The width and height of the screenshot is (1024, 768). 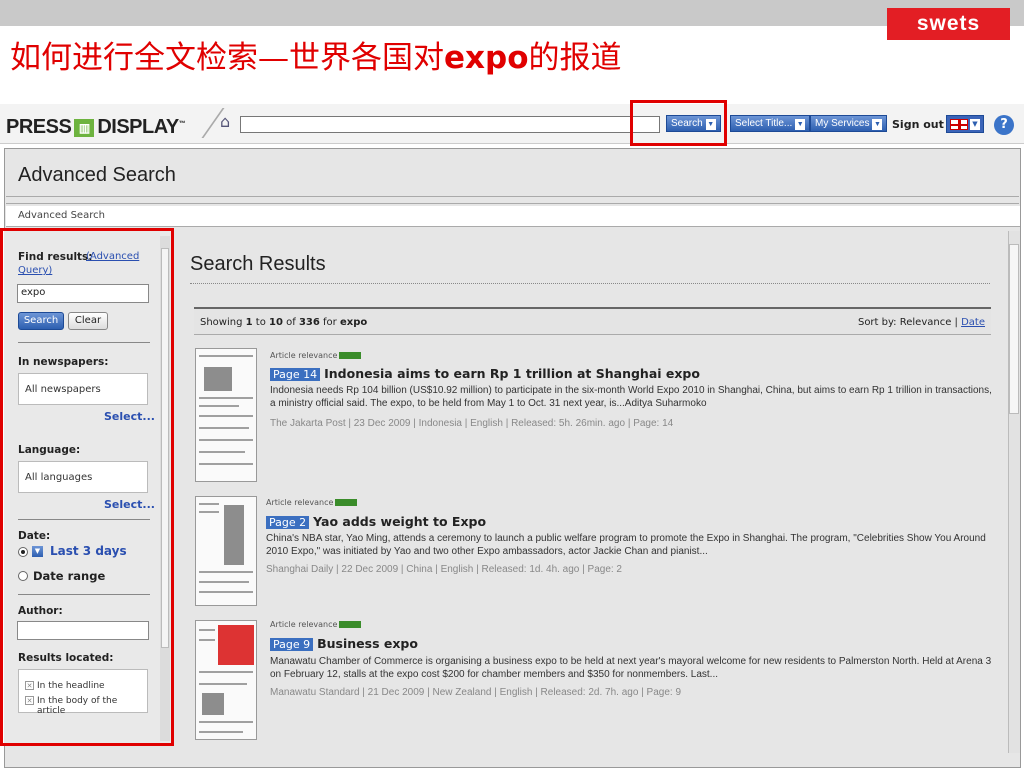 What do you see at coordinates (138, 127) in the screenshot?
I see `logo-text-display: DISPLAY` at bounding box center [138, 127].